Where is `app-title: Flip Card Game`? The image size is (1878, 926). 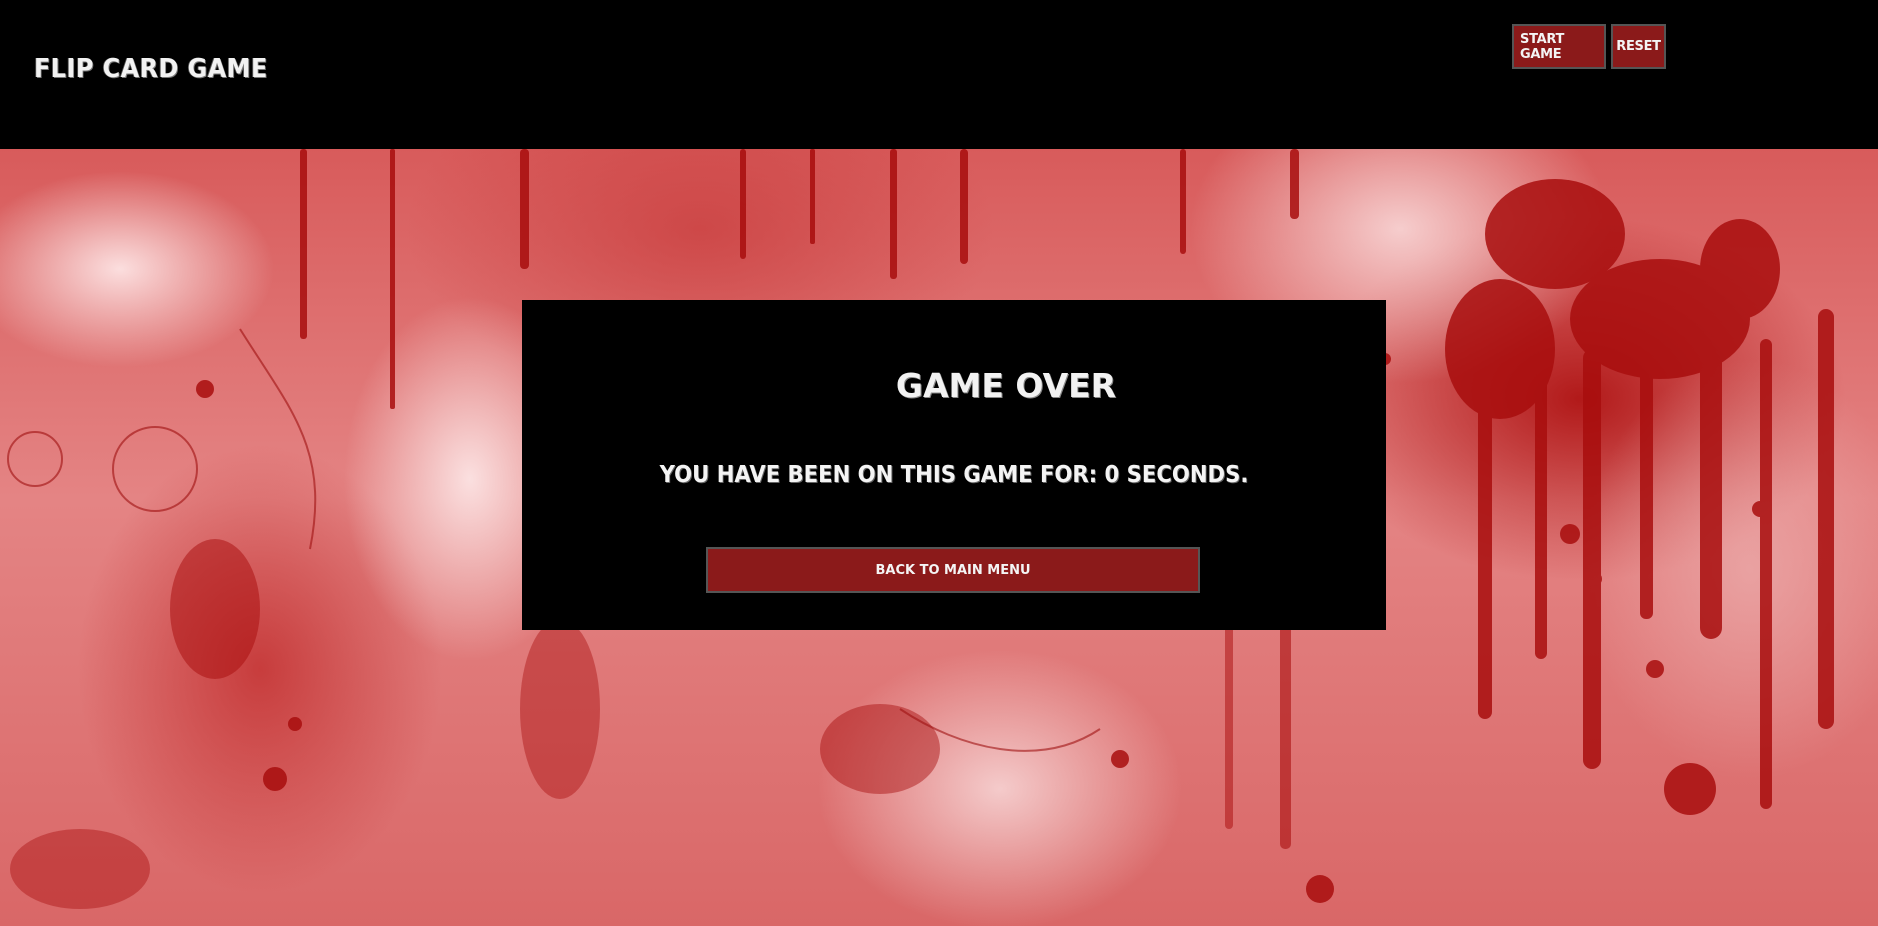
app-title: Flip Card Game is located at coordinates (151, 69).